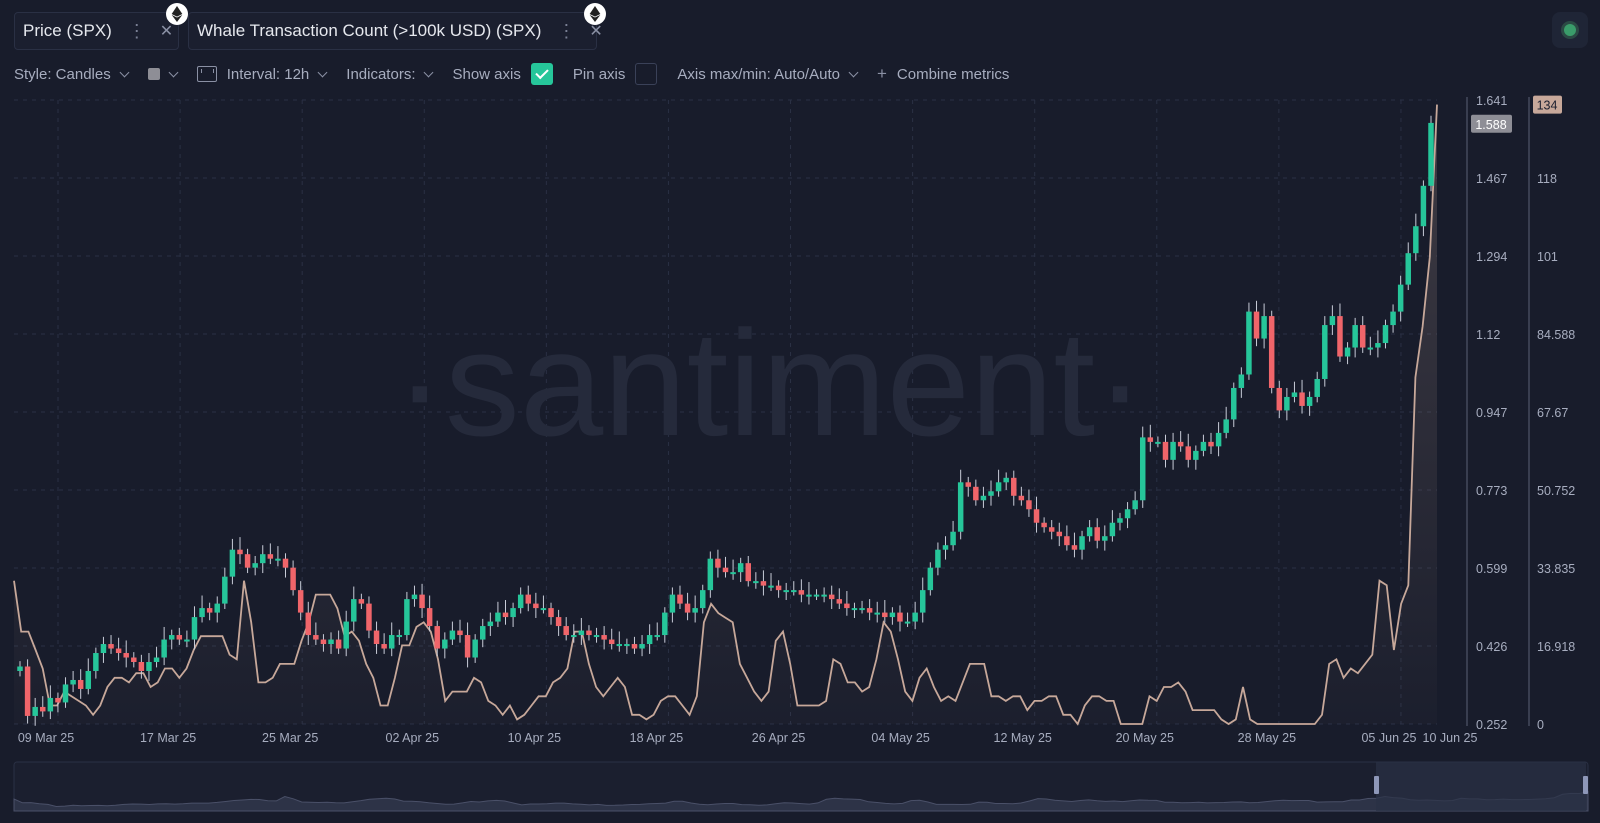  Describe the element at coordinates (1491, 413) in the screenshot. I see `left-axis-tick-label: 0.947` at that location.